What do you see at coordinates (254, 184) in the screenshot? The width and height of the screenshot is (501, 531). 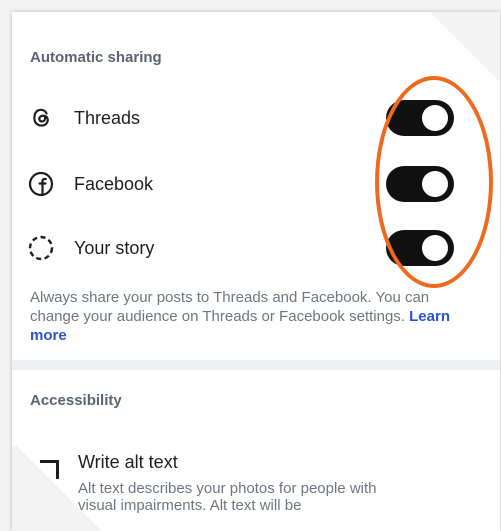 I see `row-facebook: Facebook` at bounding box center [254, 184].